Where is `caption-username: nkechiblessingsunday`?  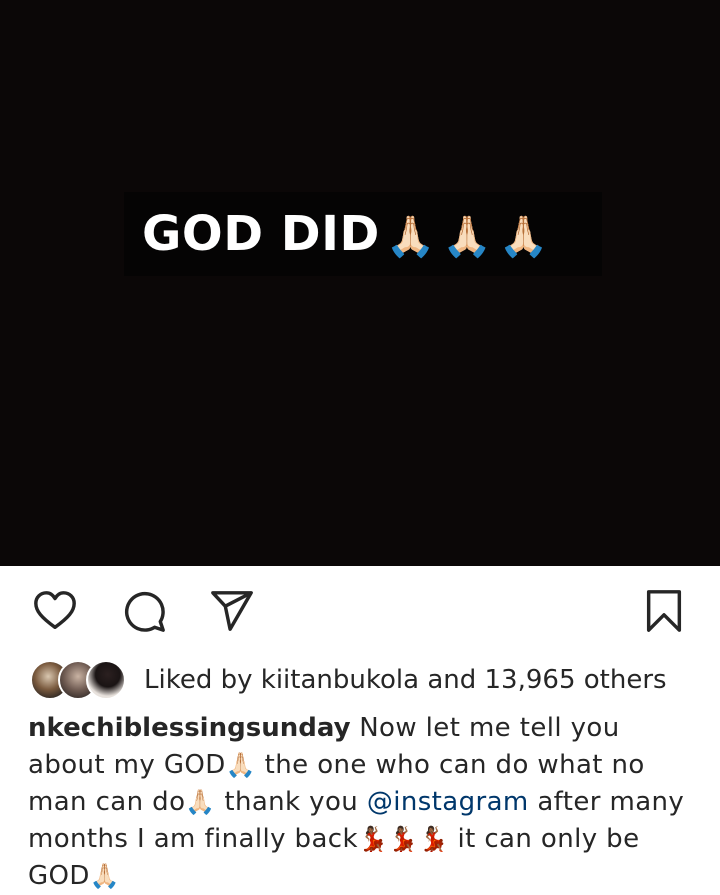
caption-username: nkechiblessingsunday is located at coordinates (189, 728).